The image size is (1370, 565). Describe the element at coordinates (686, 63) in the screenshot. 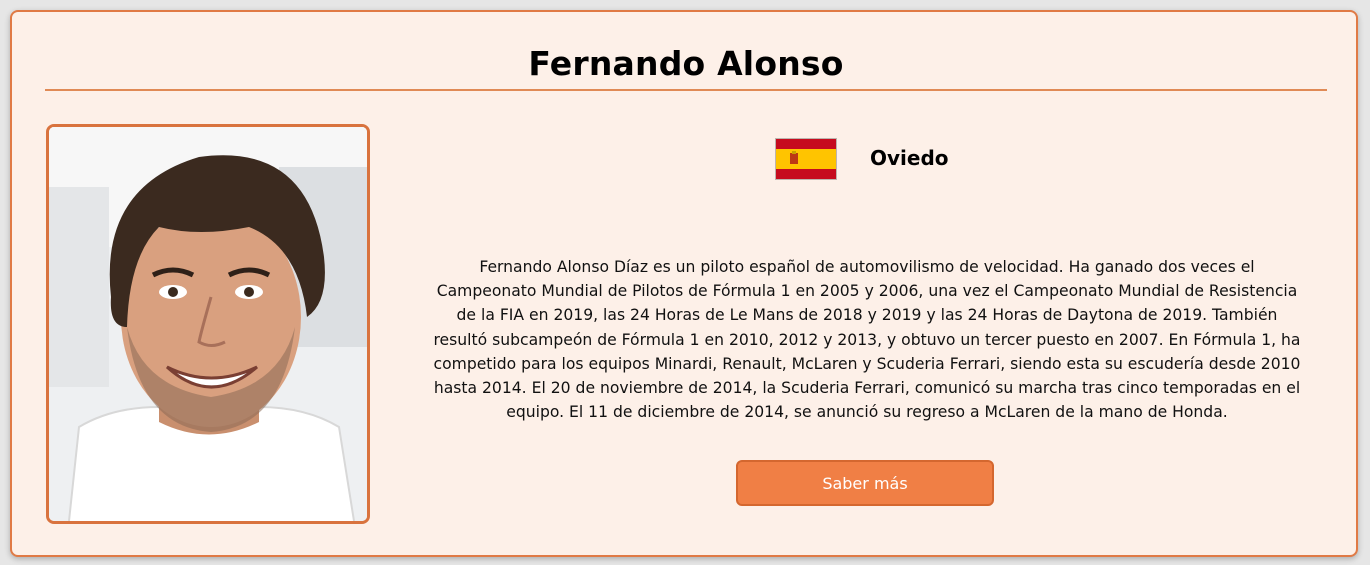

I see `driver-name: Fernando Alonso` at that location.